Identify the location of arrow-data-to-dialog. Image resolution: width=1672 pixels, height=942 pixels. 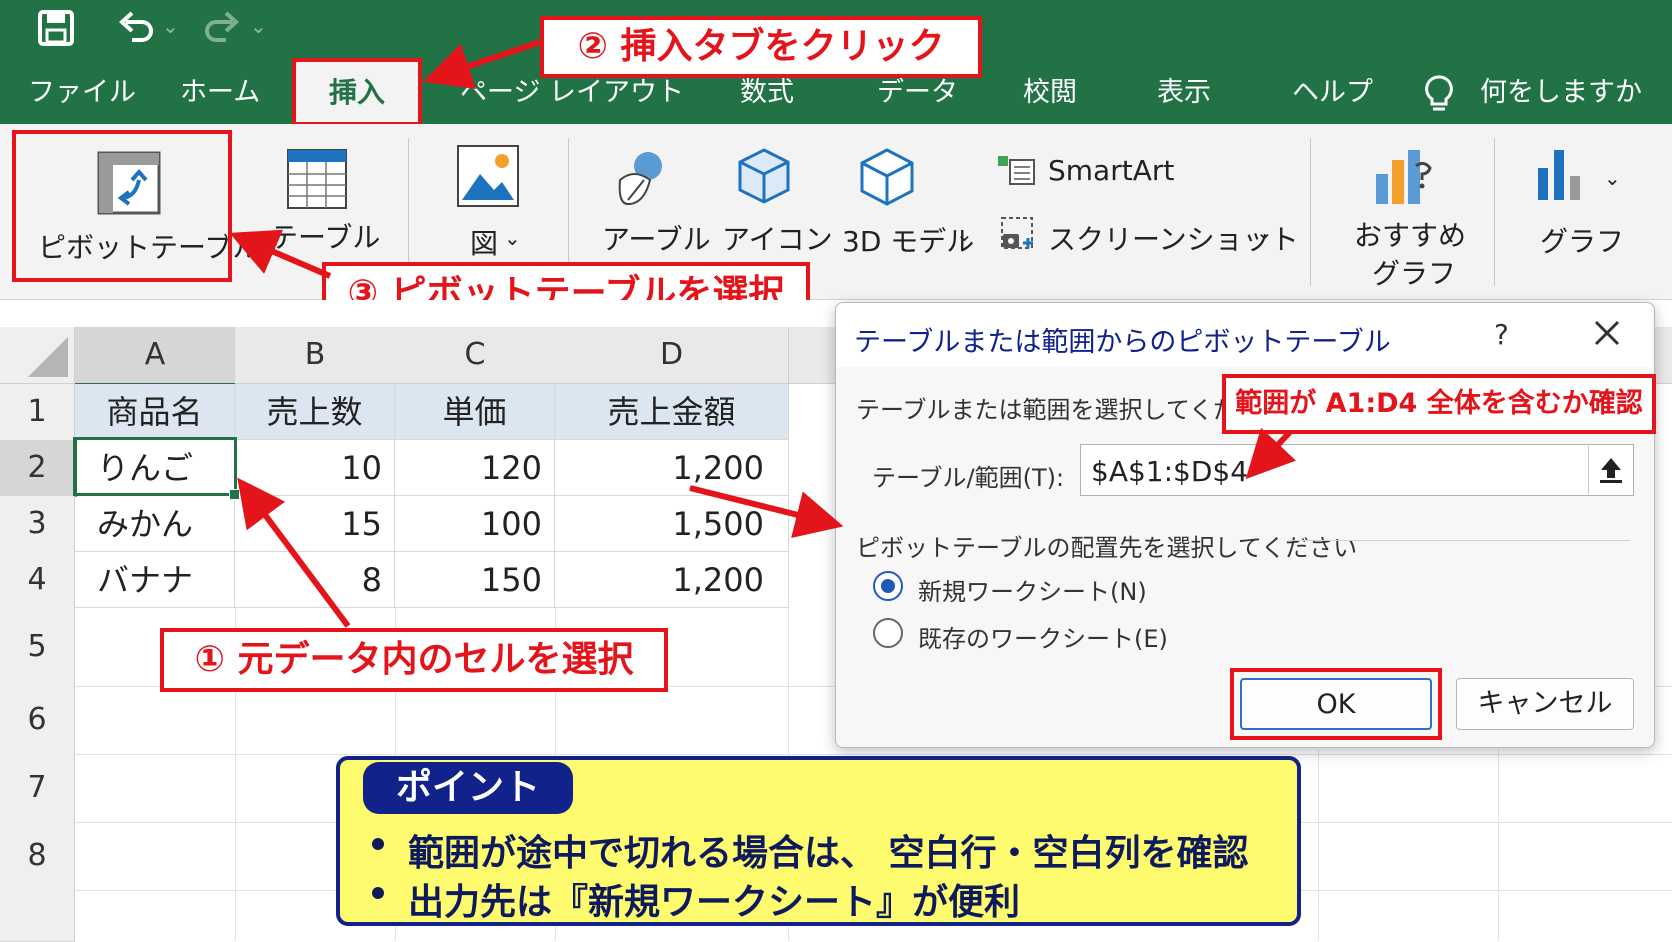
(766, 512).